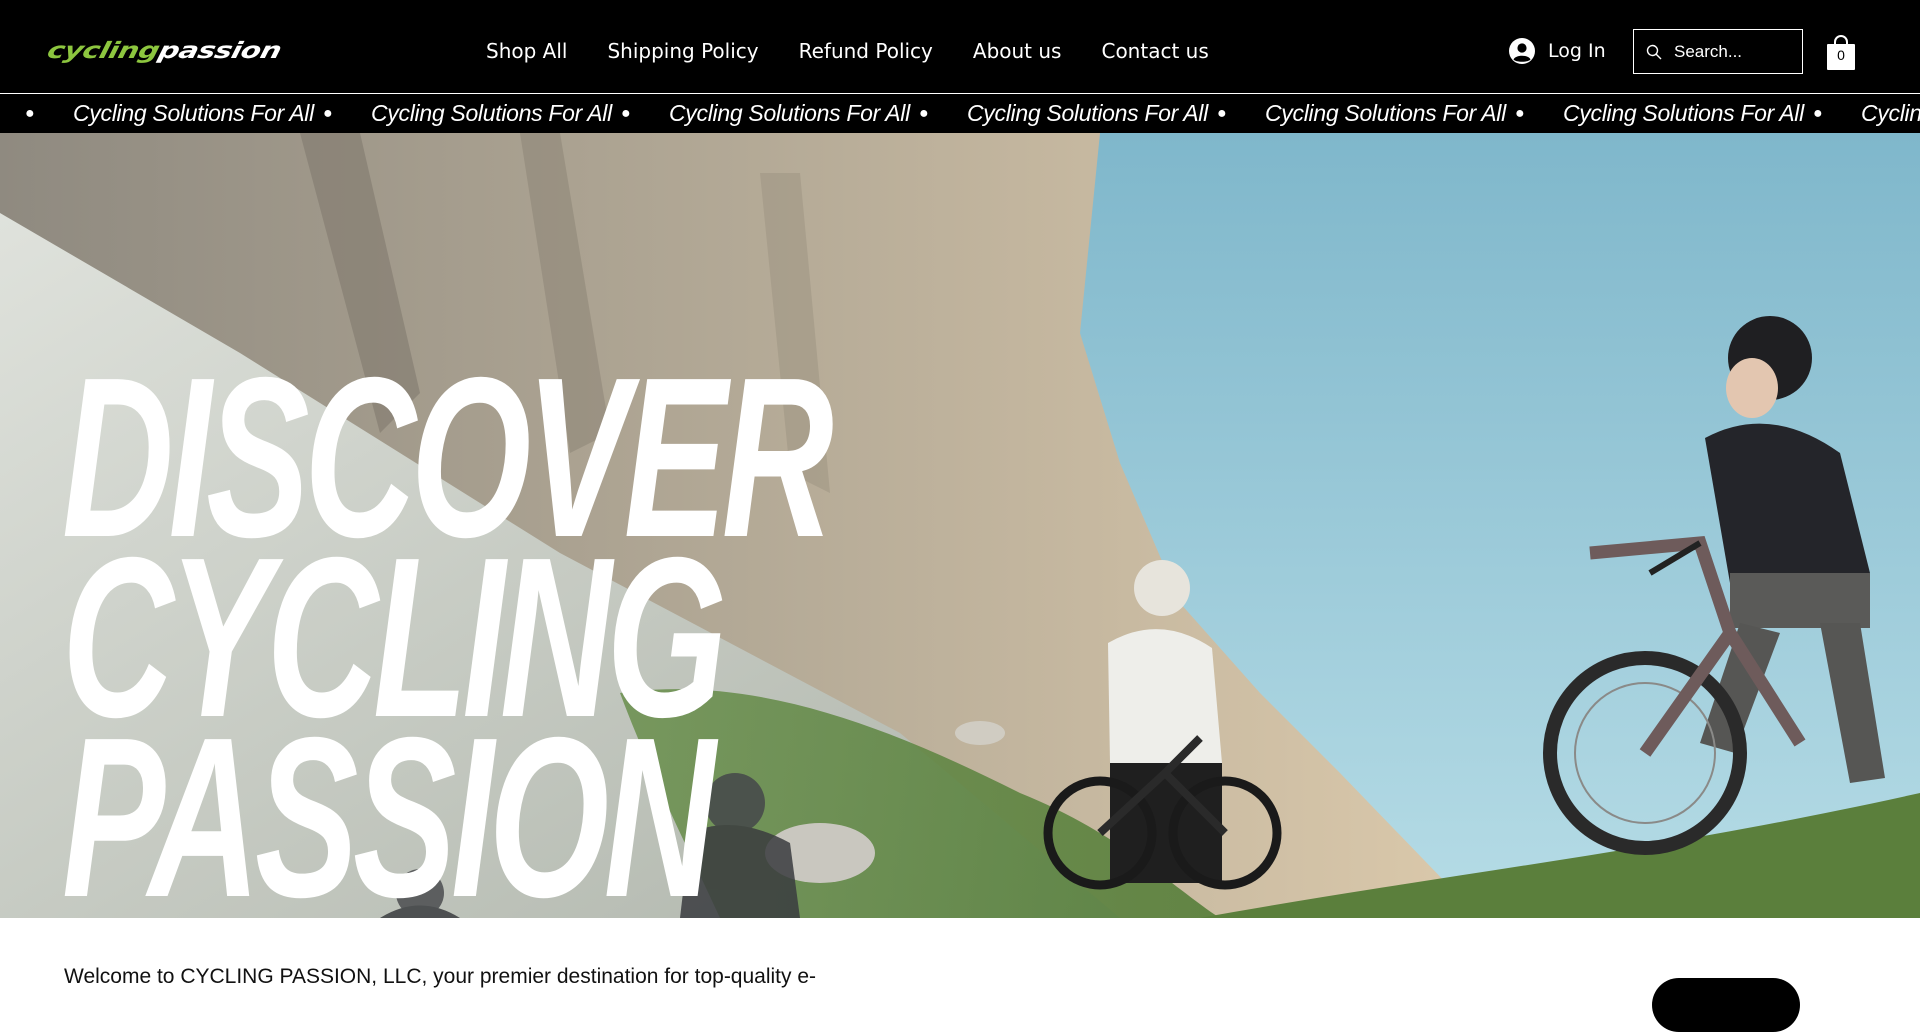 This screenshot has width=1920, height=1032. Describe the element at coordinates (866, 51) in the screenshot. I see `nav-refund-policy: Refund Policy` at that location.